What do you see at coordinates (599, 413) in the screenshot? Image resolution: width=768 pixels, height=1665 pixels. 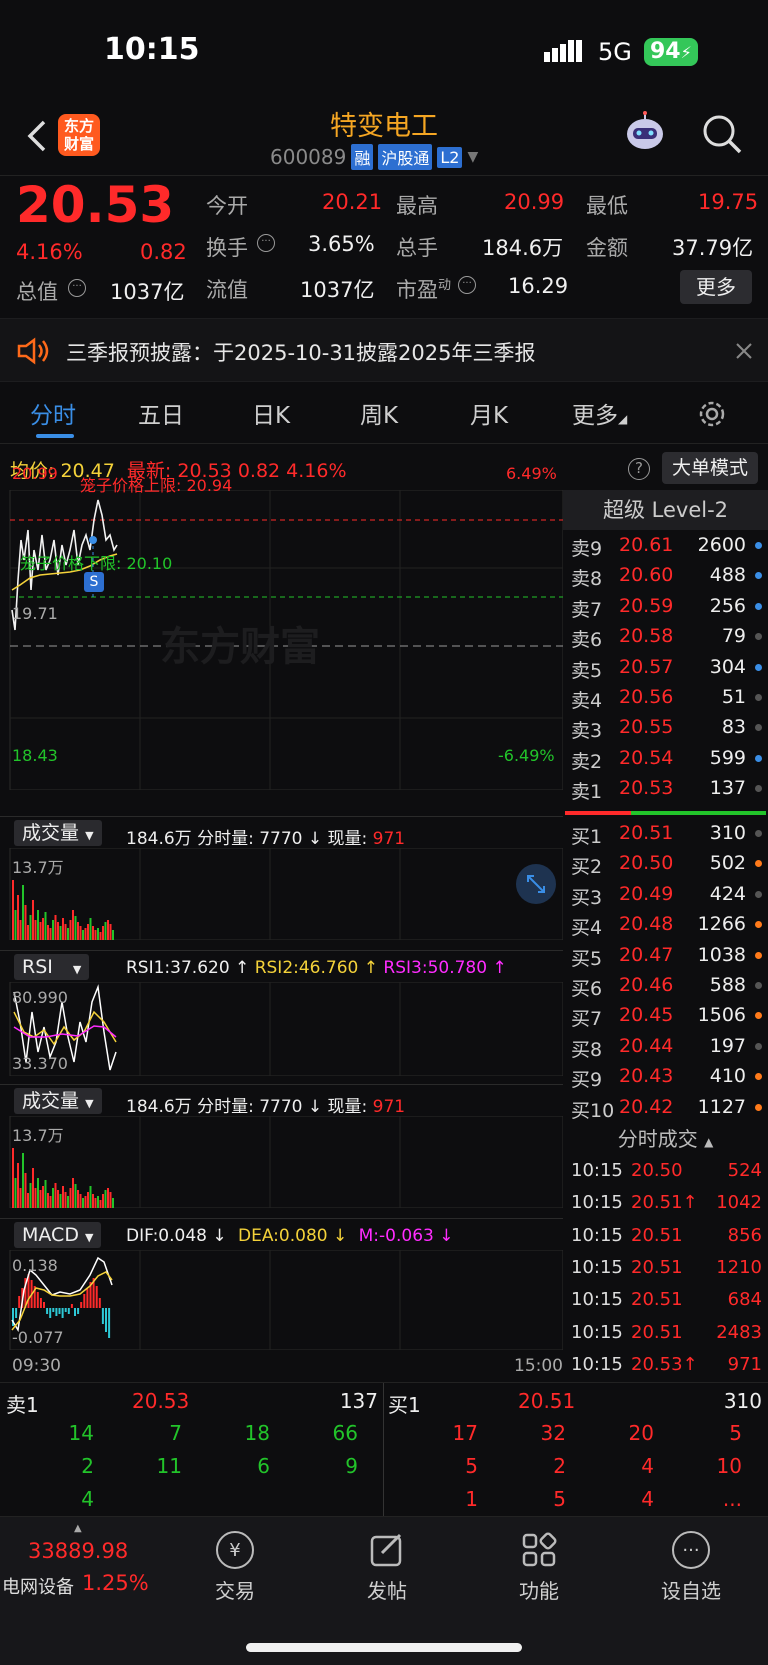 I see `tab-more: 更多◢` at bounding box center [599, 413].